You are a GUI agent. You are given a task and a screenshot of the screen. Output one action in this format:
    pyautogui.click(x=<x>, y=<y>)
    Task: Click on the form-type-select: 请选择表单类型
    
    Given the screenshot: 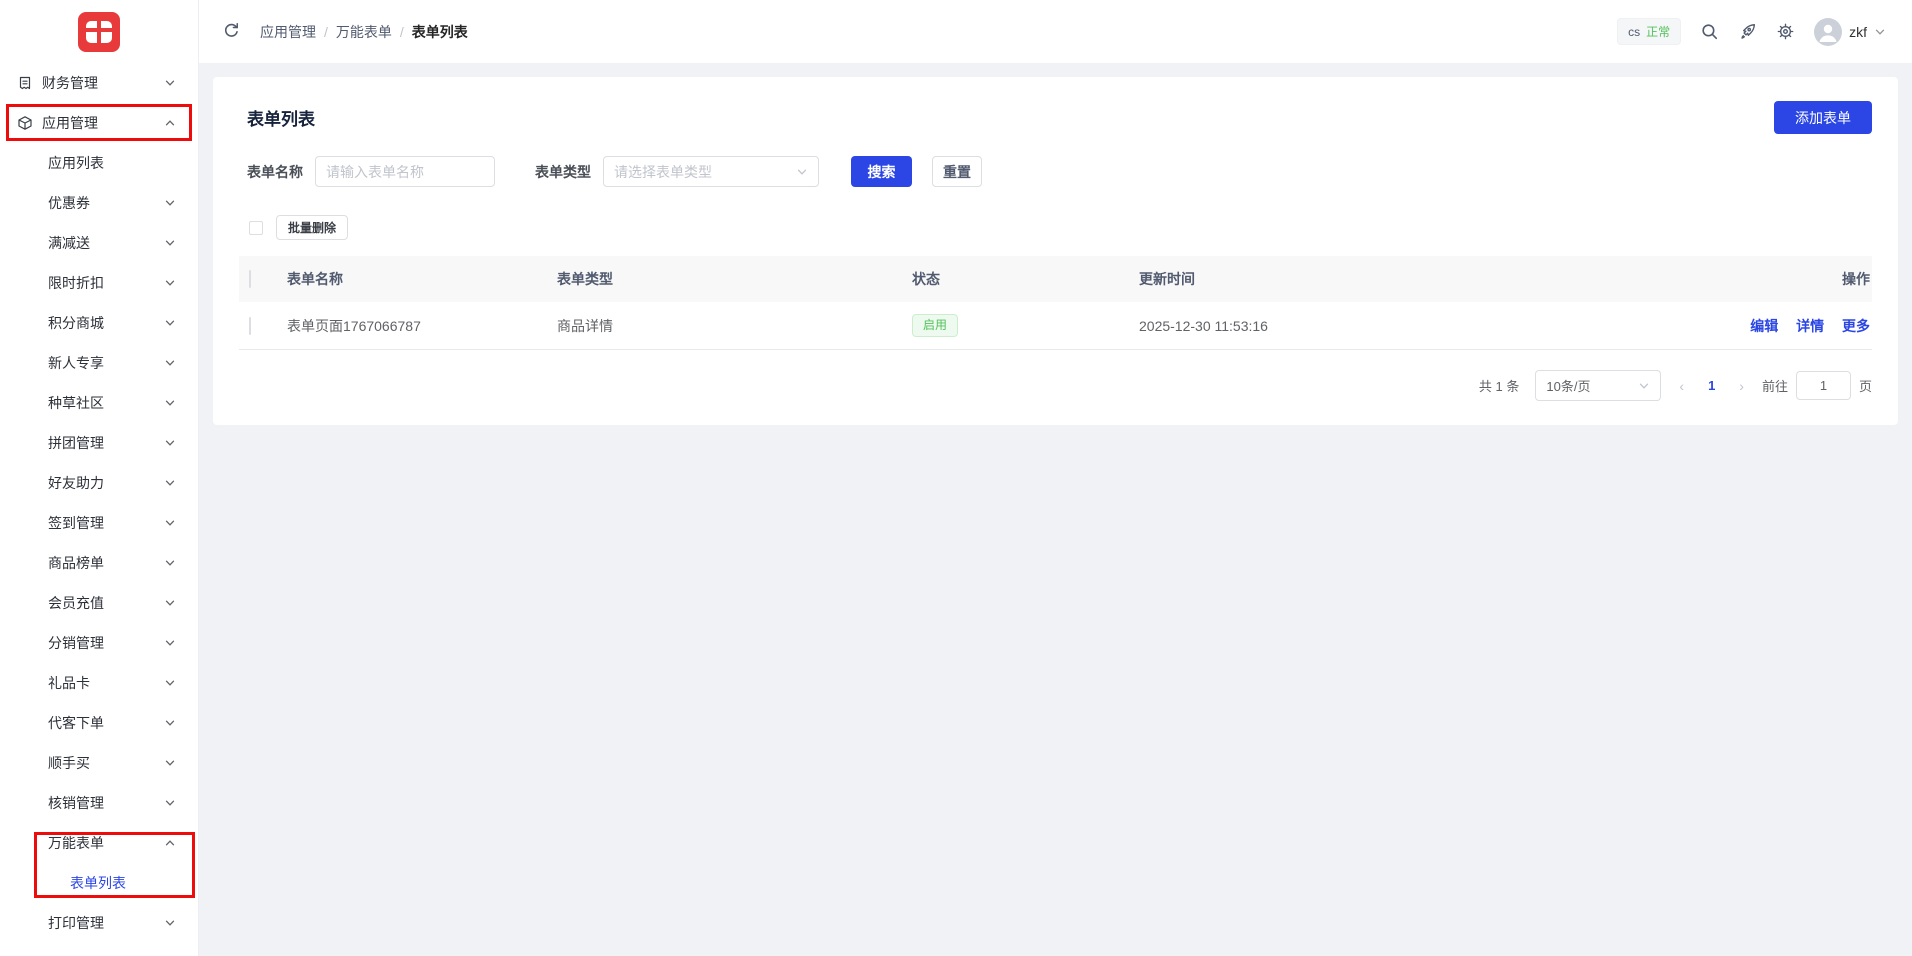 What is the action you would take?
    pyautogui.click(x=711, y=171)
    